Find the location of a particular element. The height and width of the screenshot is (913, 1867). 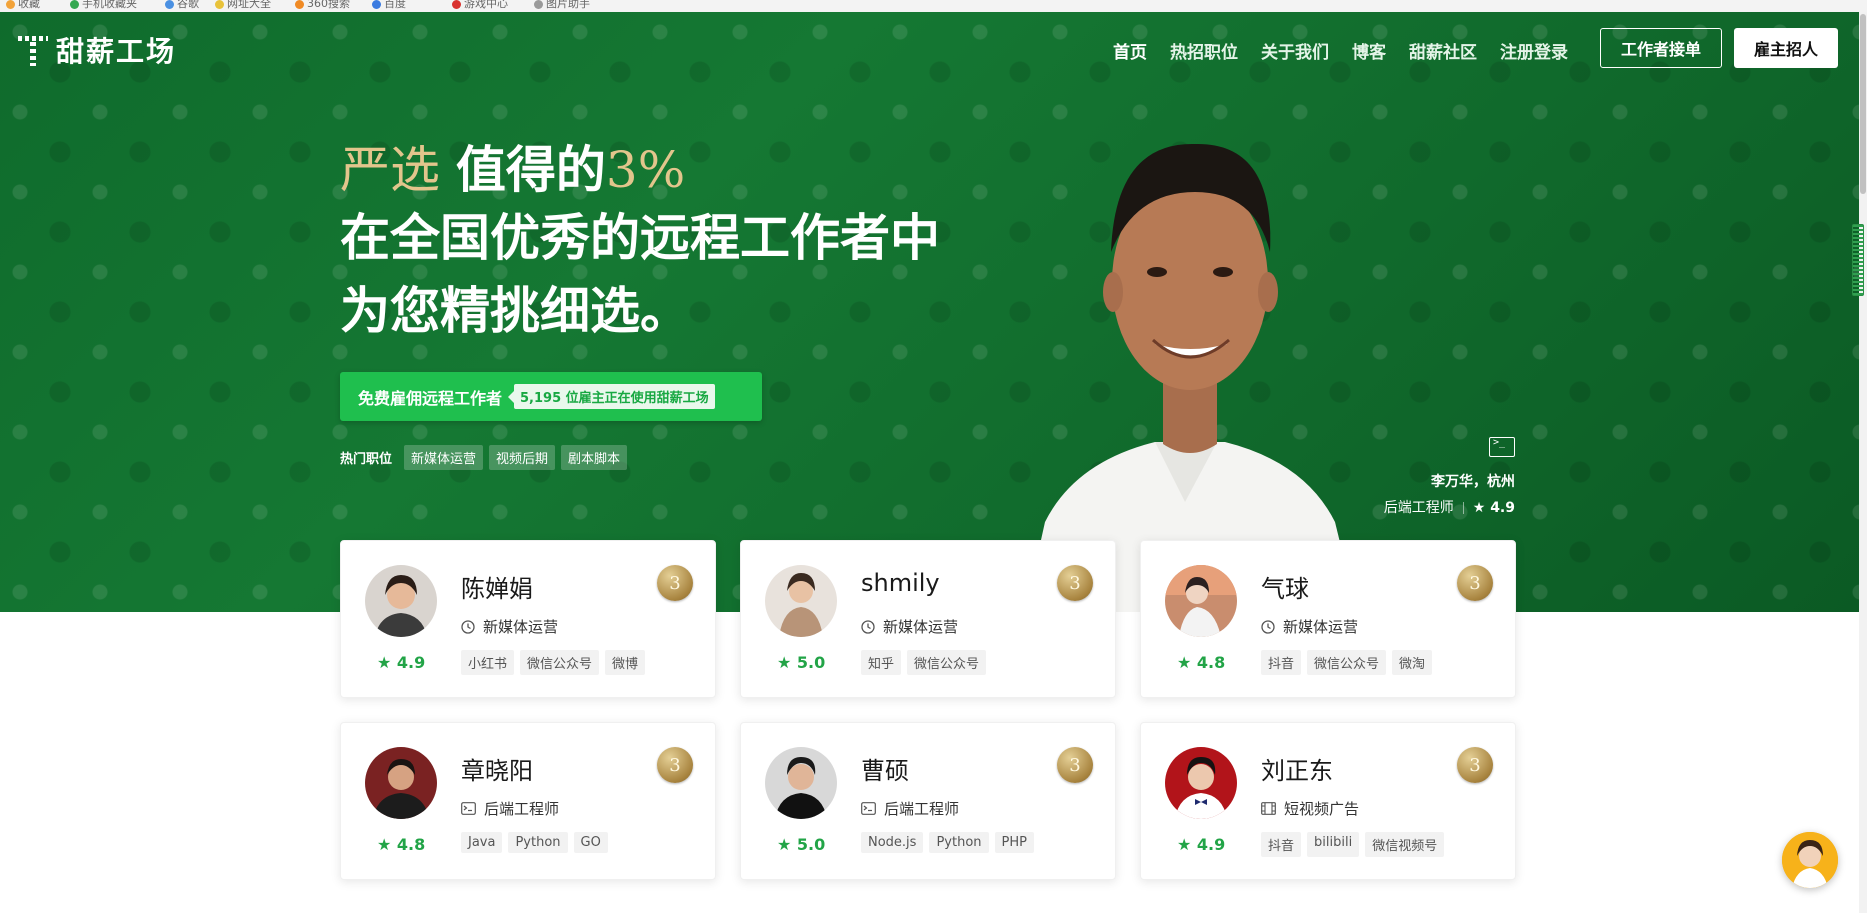

worker-skill-tags: 知乎 微信公众号 is located at coordinates (926, 662).